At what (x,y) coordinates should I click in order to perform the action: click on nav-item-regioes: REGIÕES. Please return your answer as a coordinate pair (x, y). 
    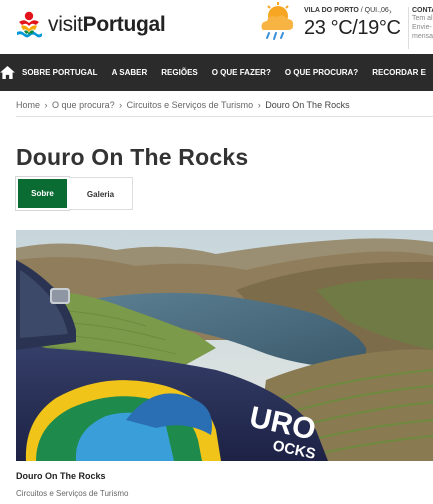
    Looking at the image, I should click on (179, 72).